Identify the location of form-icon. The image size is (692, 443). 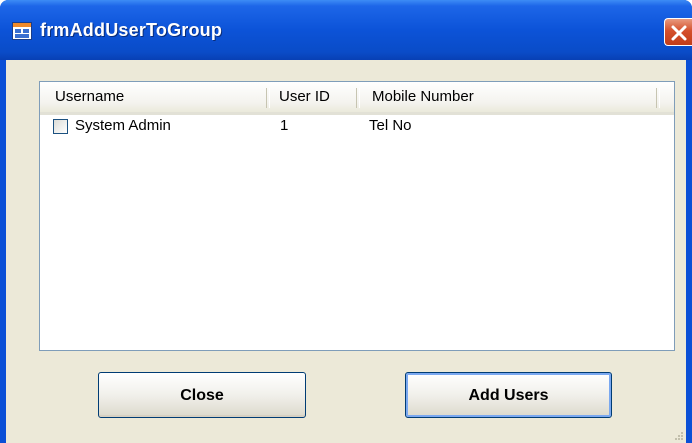
(22, 31).